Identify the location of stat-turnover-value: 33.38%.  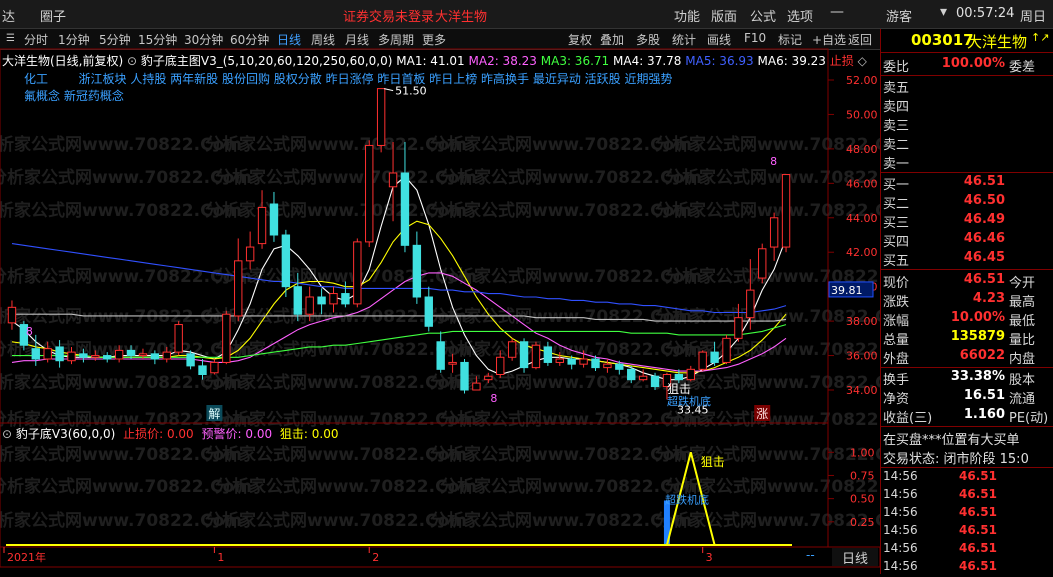
(977, 376).